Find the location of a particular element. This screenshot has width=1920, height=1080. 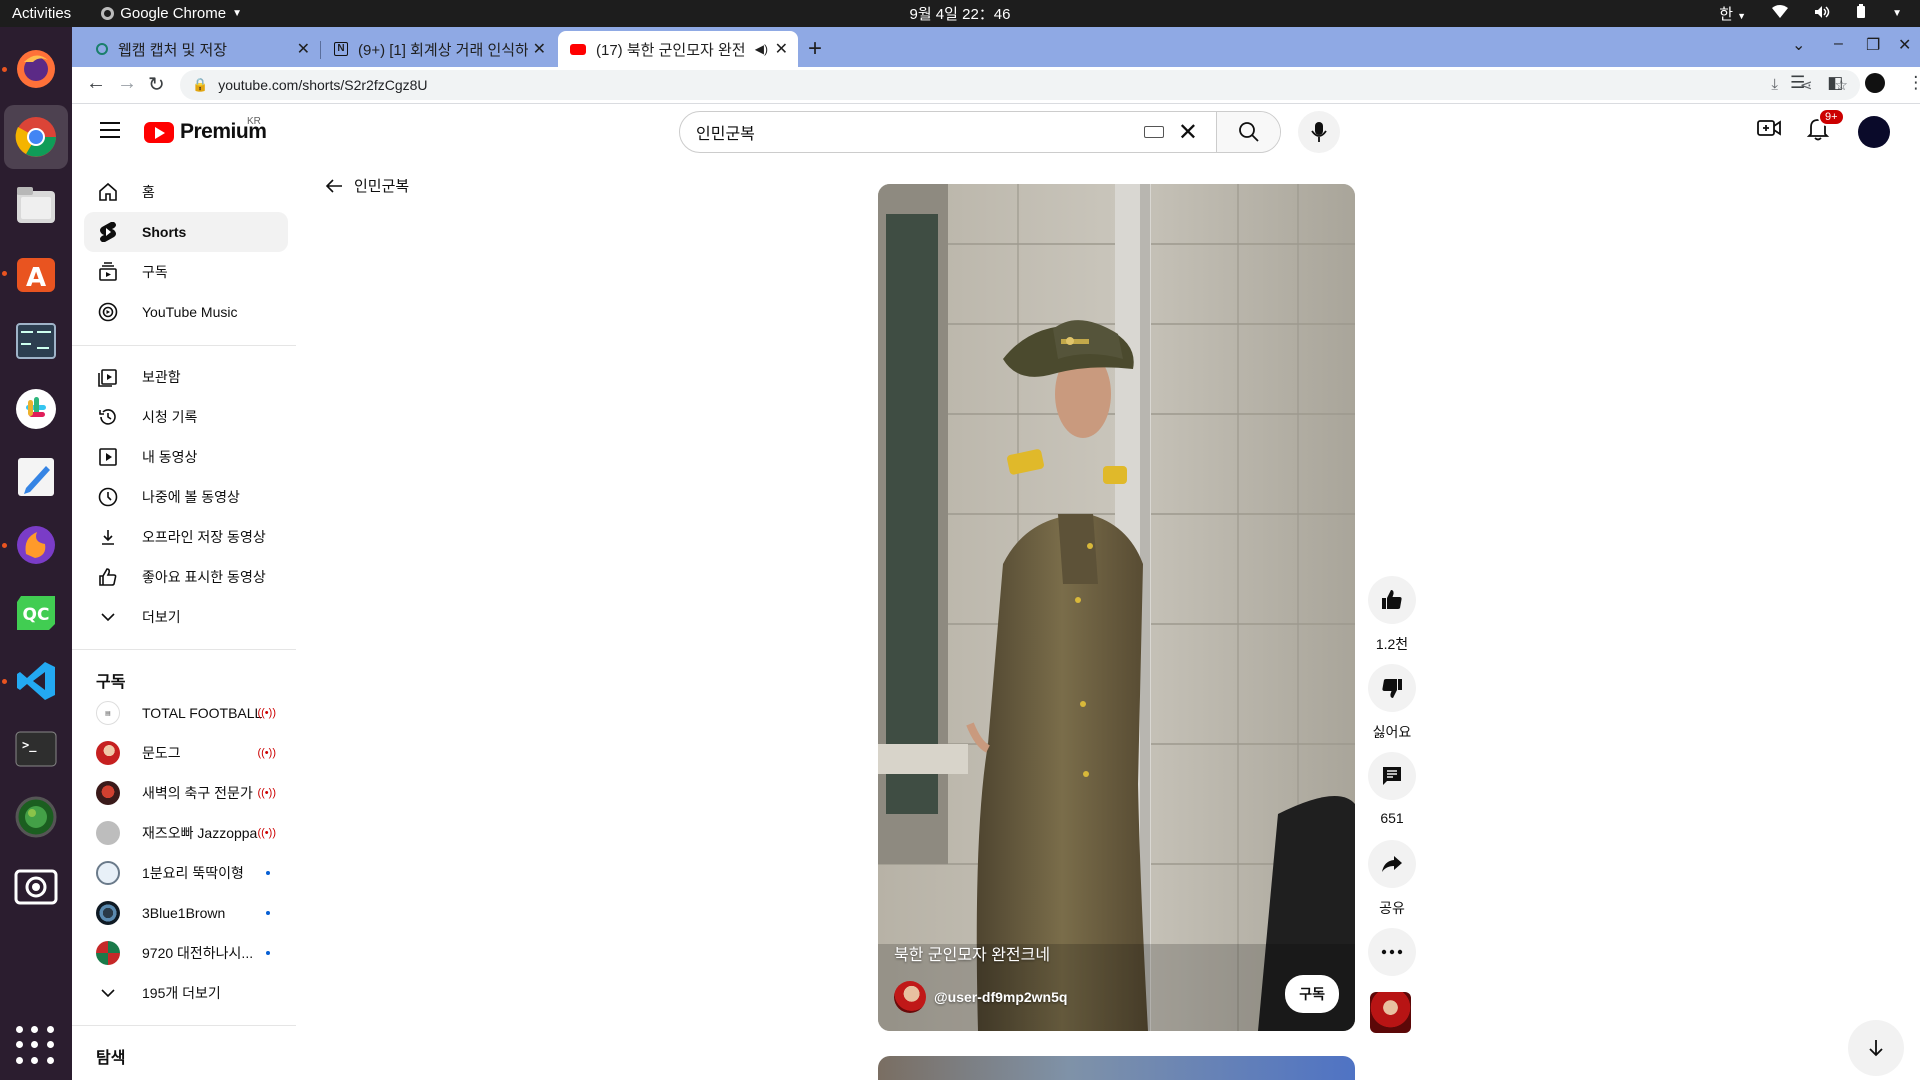

share-button is located at coordinates (1392, 864).